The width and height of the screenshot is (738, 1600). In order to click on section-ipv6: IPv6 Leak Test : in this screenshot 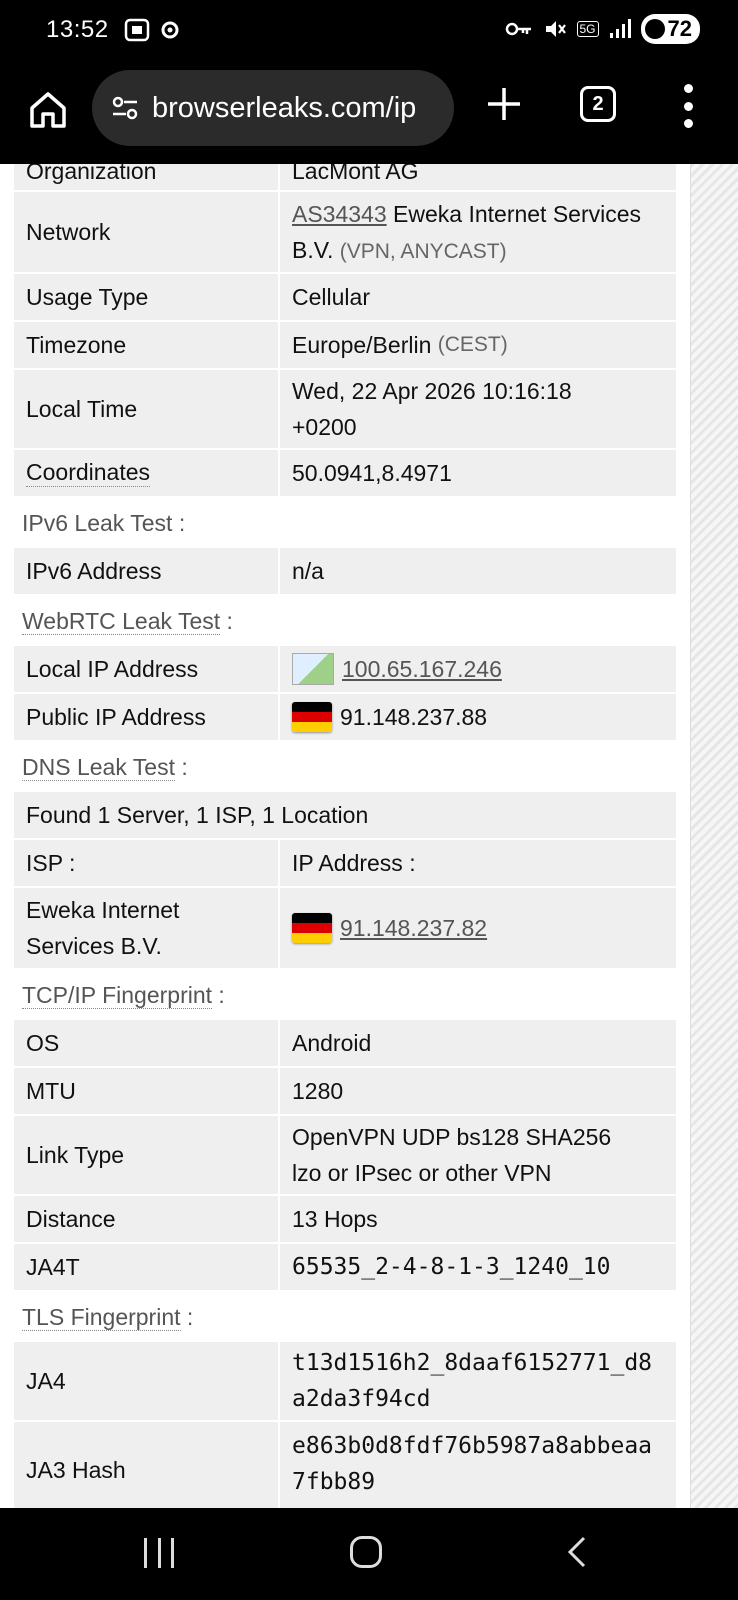, I will do `click(104, 523)`.